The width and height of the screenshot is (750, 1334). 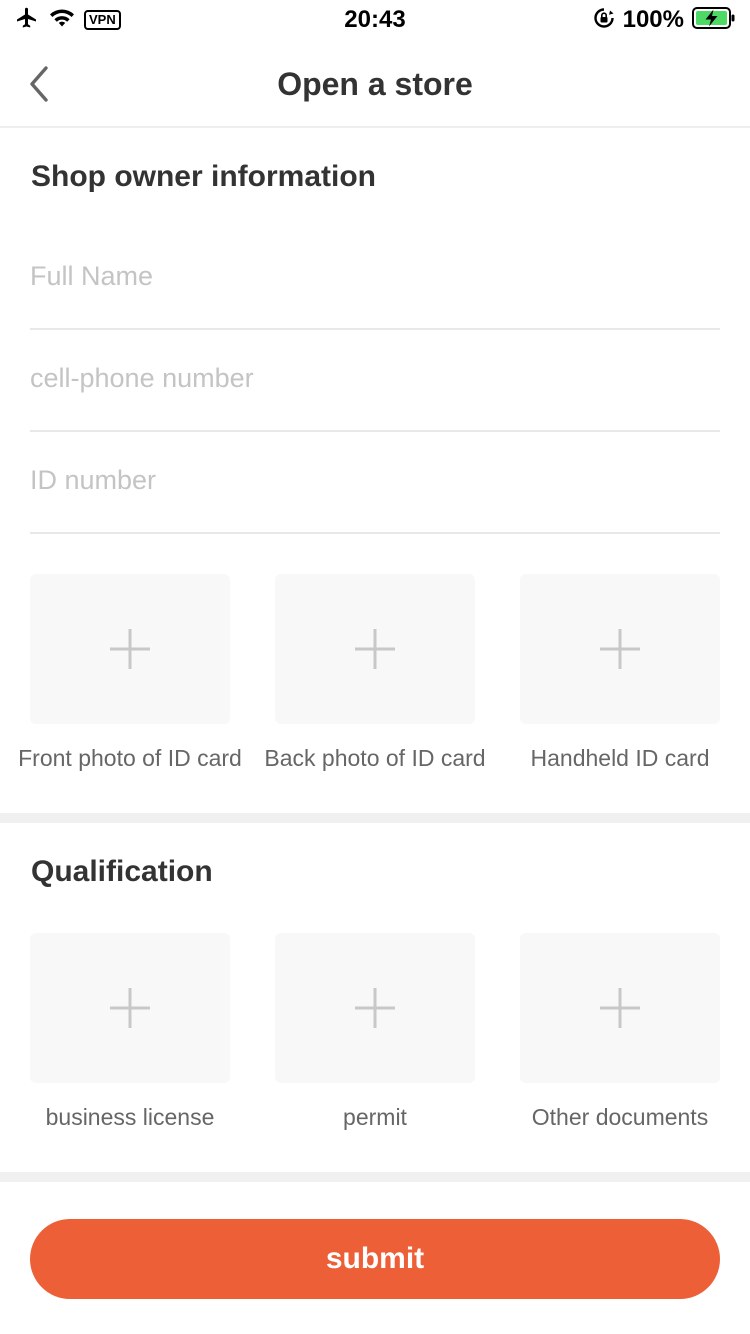 I want to click on id-number-field, so click(x=375, y=483).